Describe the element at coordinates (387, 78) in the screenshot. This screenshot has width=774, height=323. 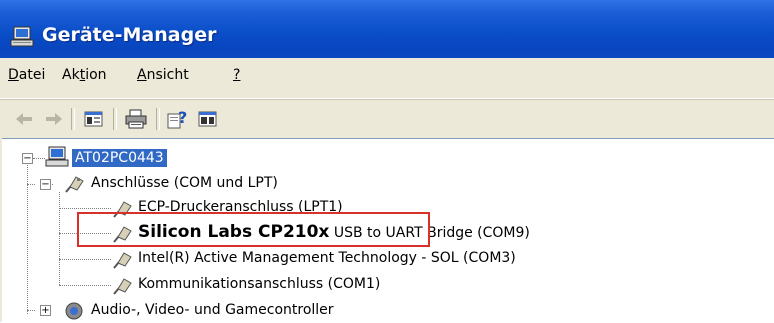
I see `menu-bar: Datei Aktion Ansicht ?` at that location.